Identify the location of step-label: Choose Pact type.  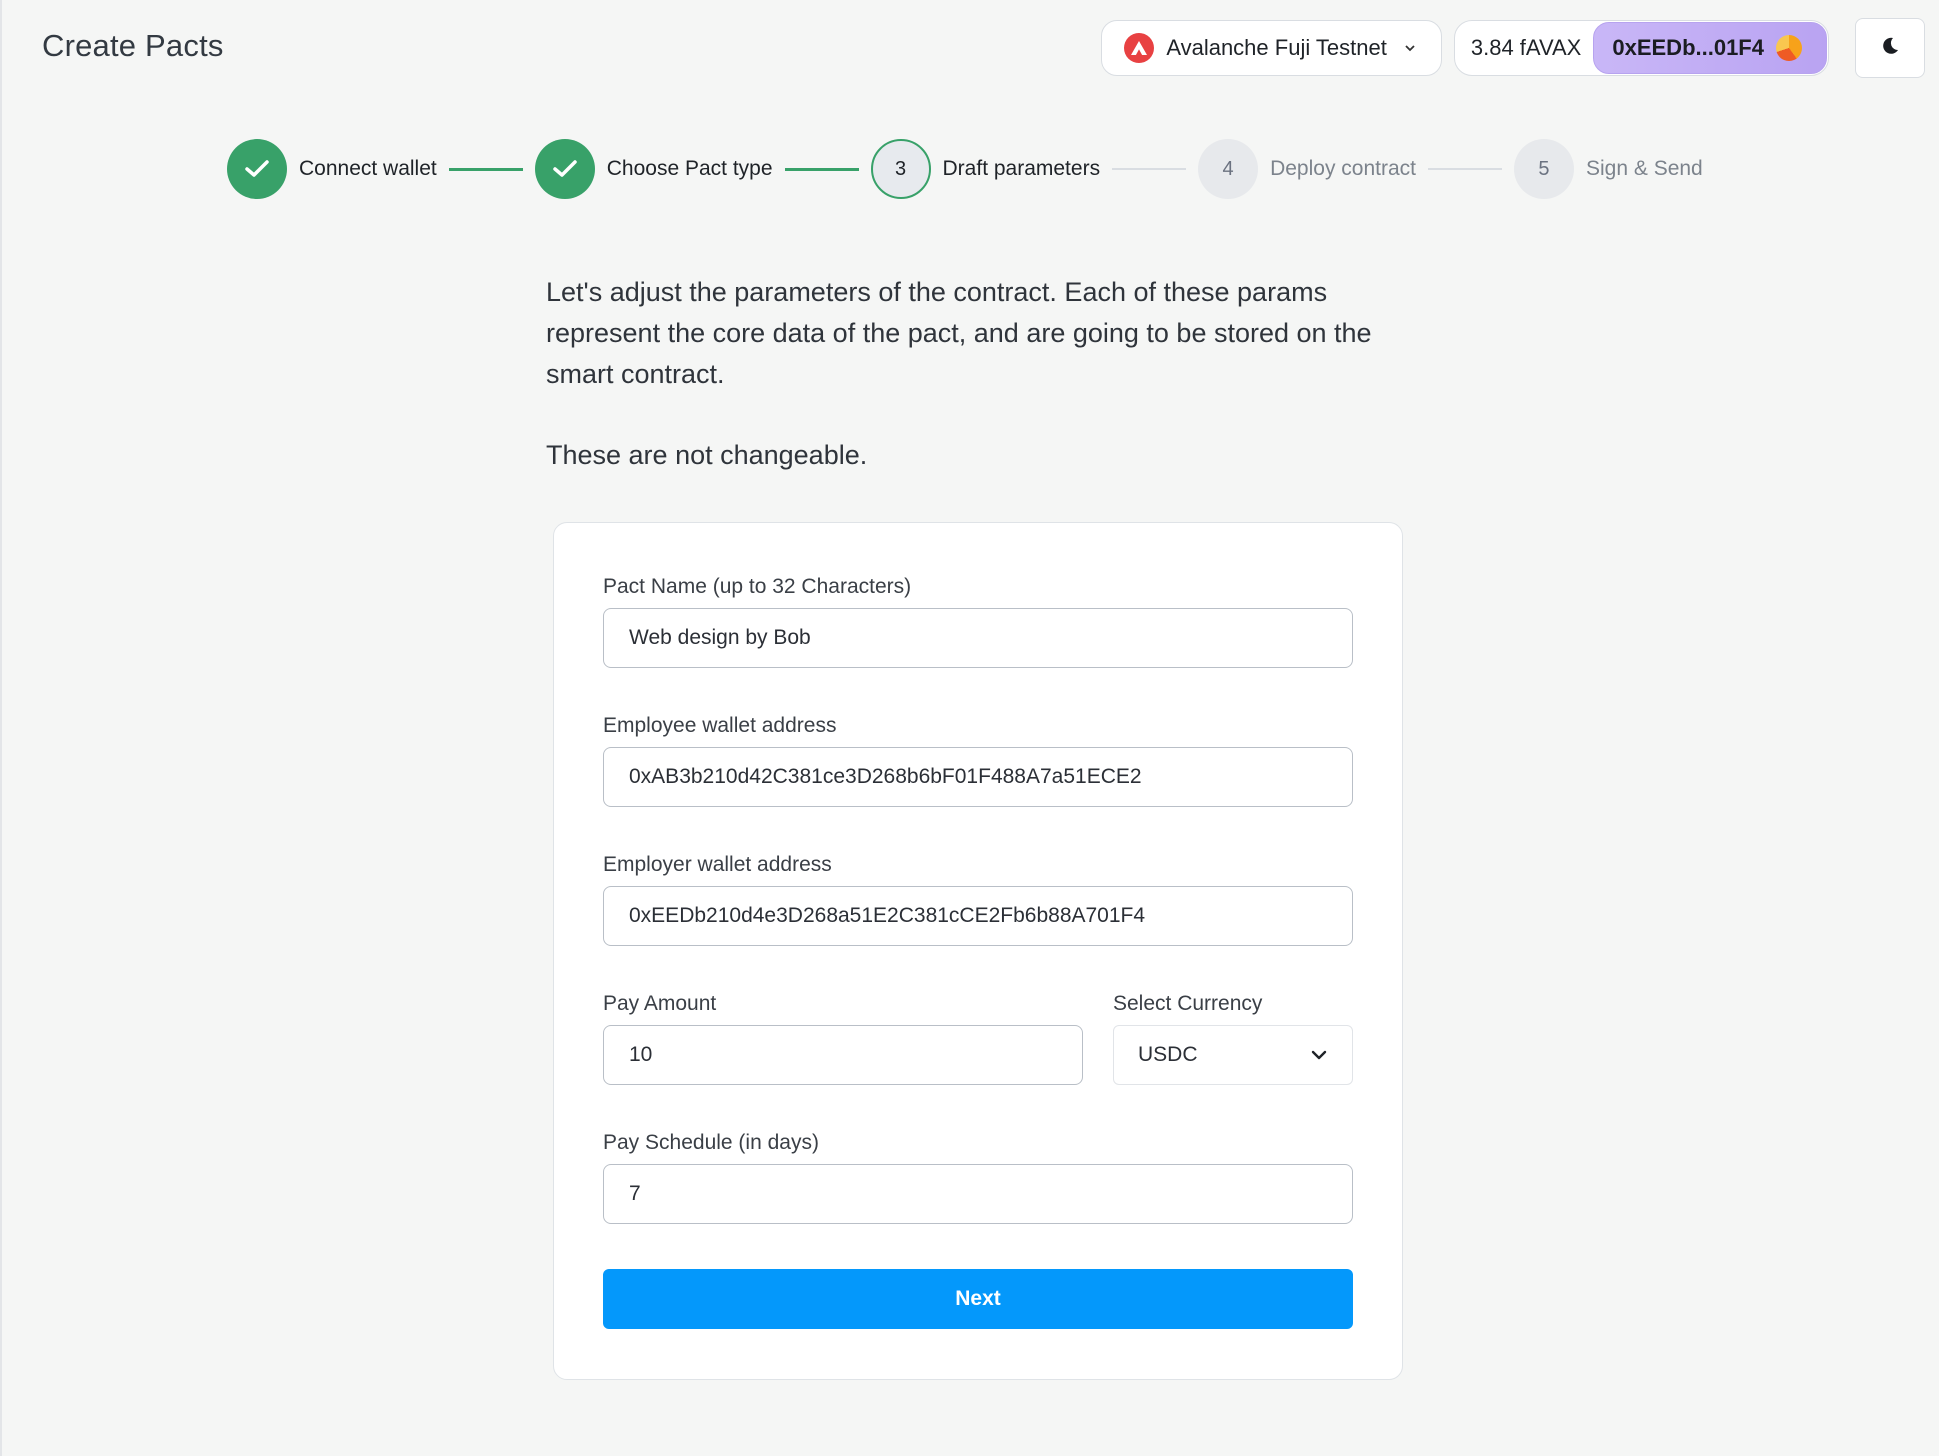
(689, 168).